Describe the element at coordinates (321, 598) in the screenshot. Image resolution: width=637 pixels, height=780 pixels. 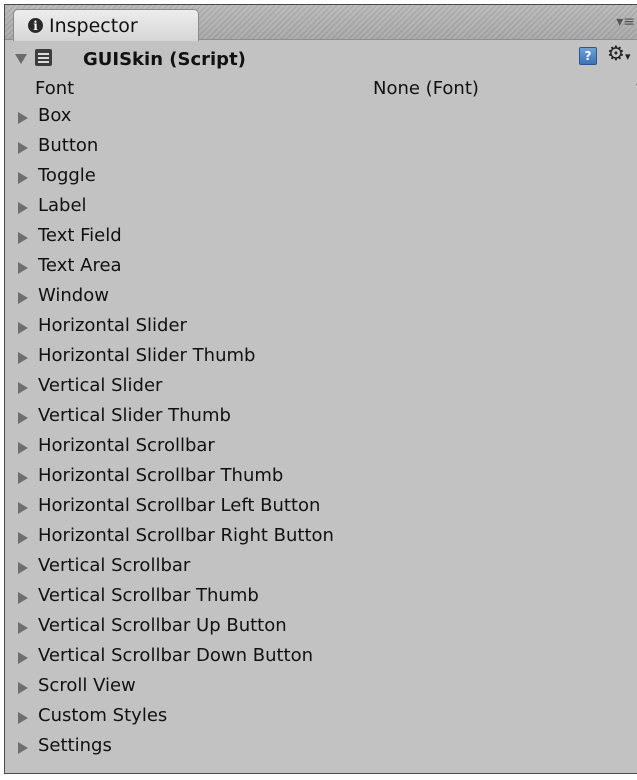
I see `list-item: Vertical Scrollbar Thumb` at that location.